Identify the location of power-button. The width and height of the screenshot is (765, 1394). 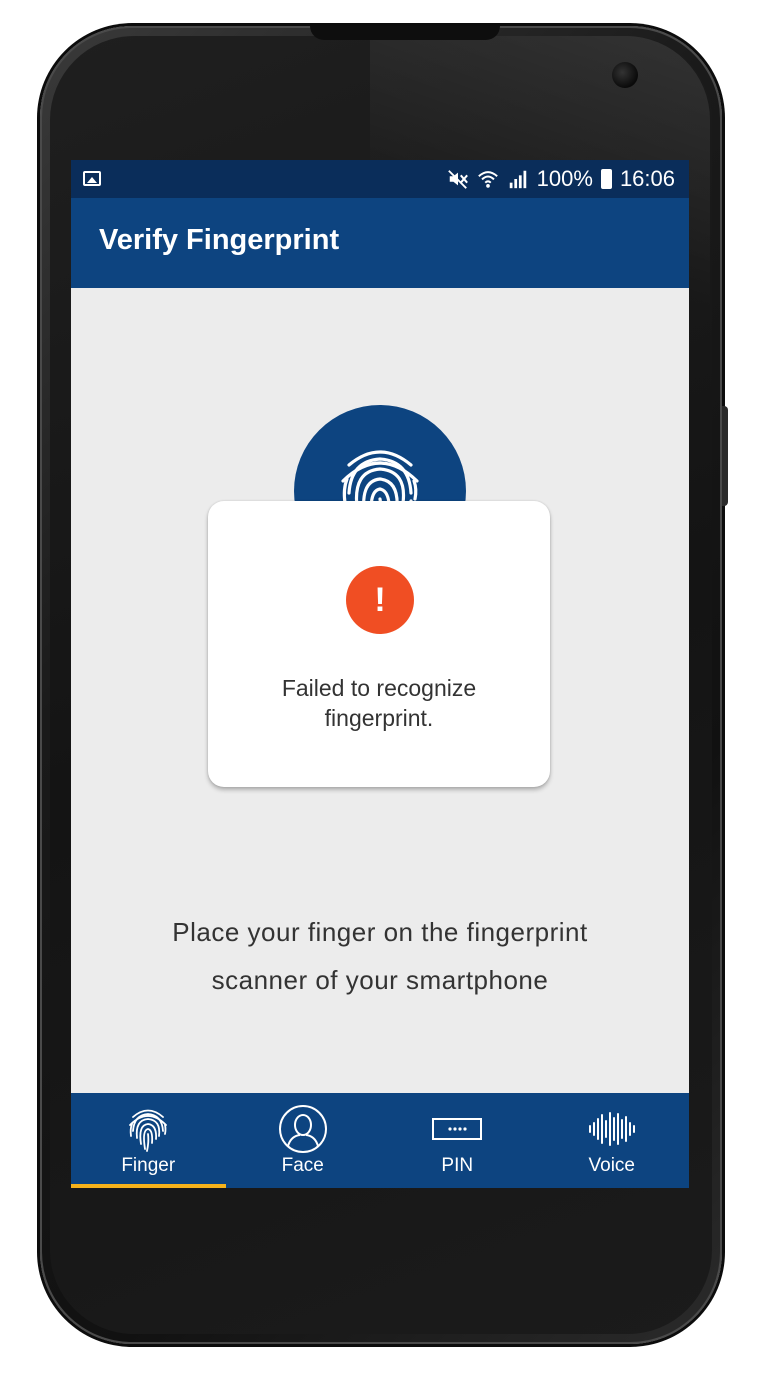
(725, 456).